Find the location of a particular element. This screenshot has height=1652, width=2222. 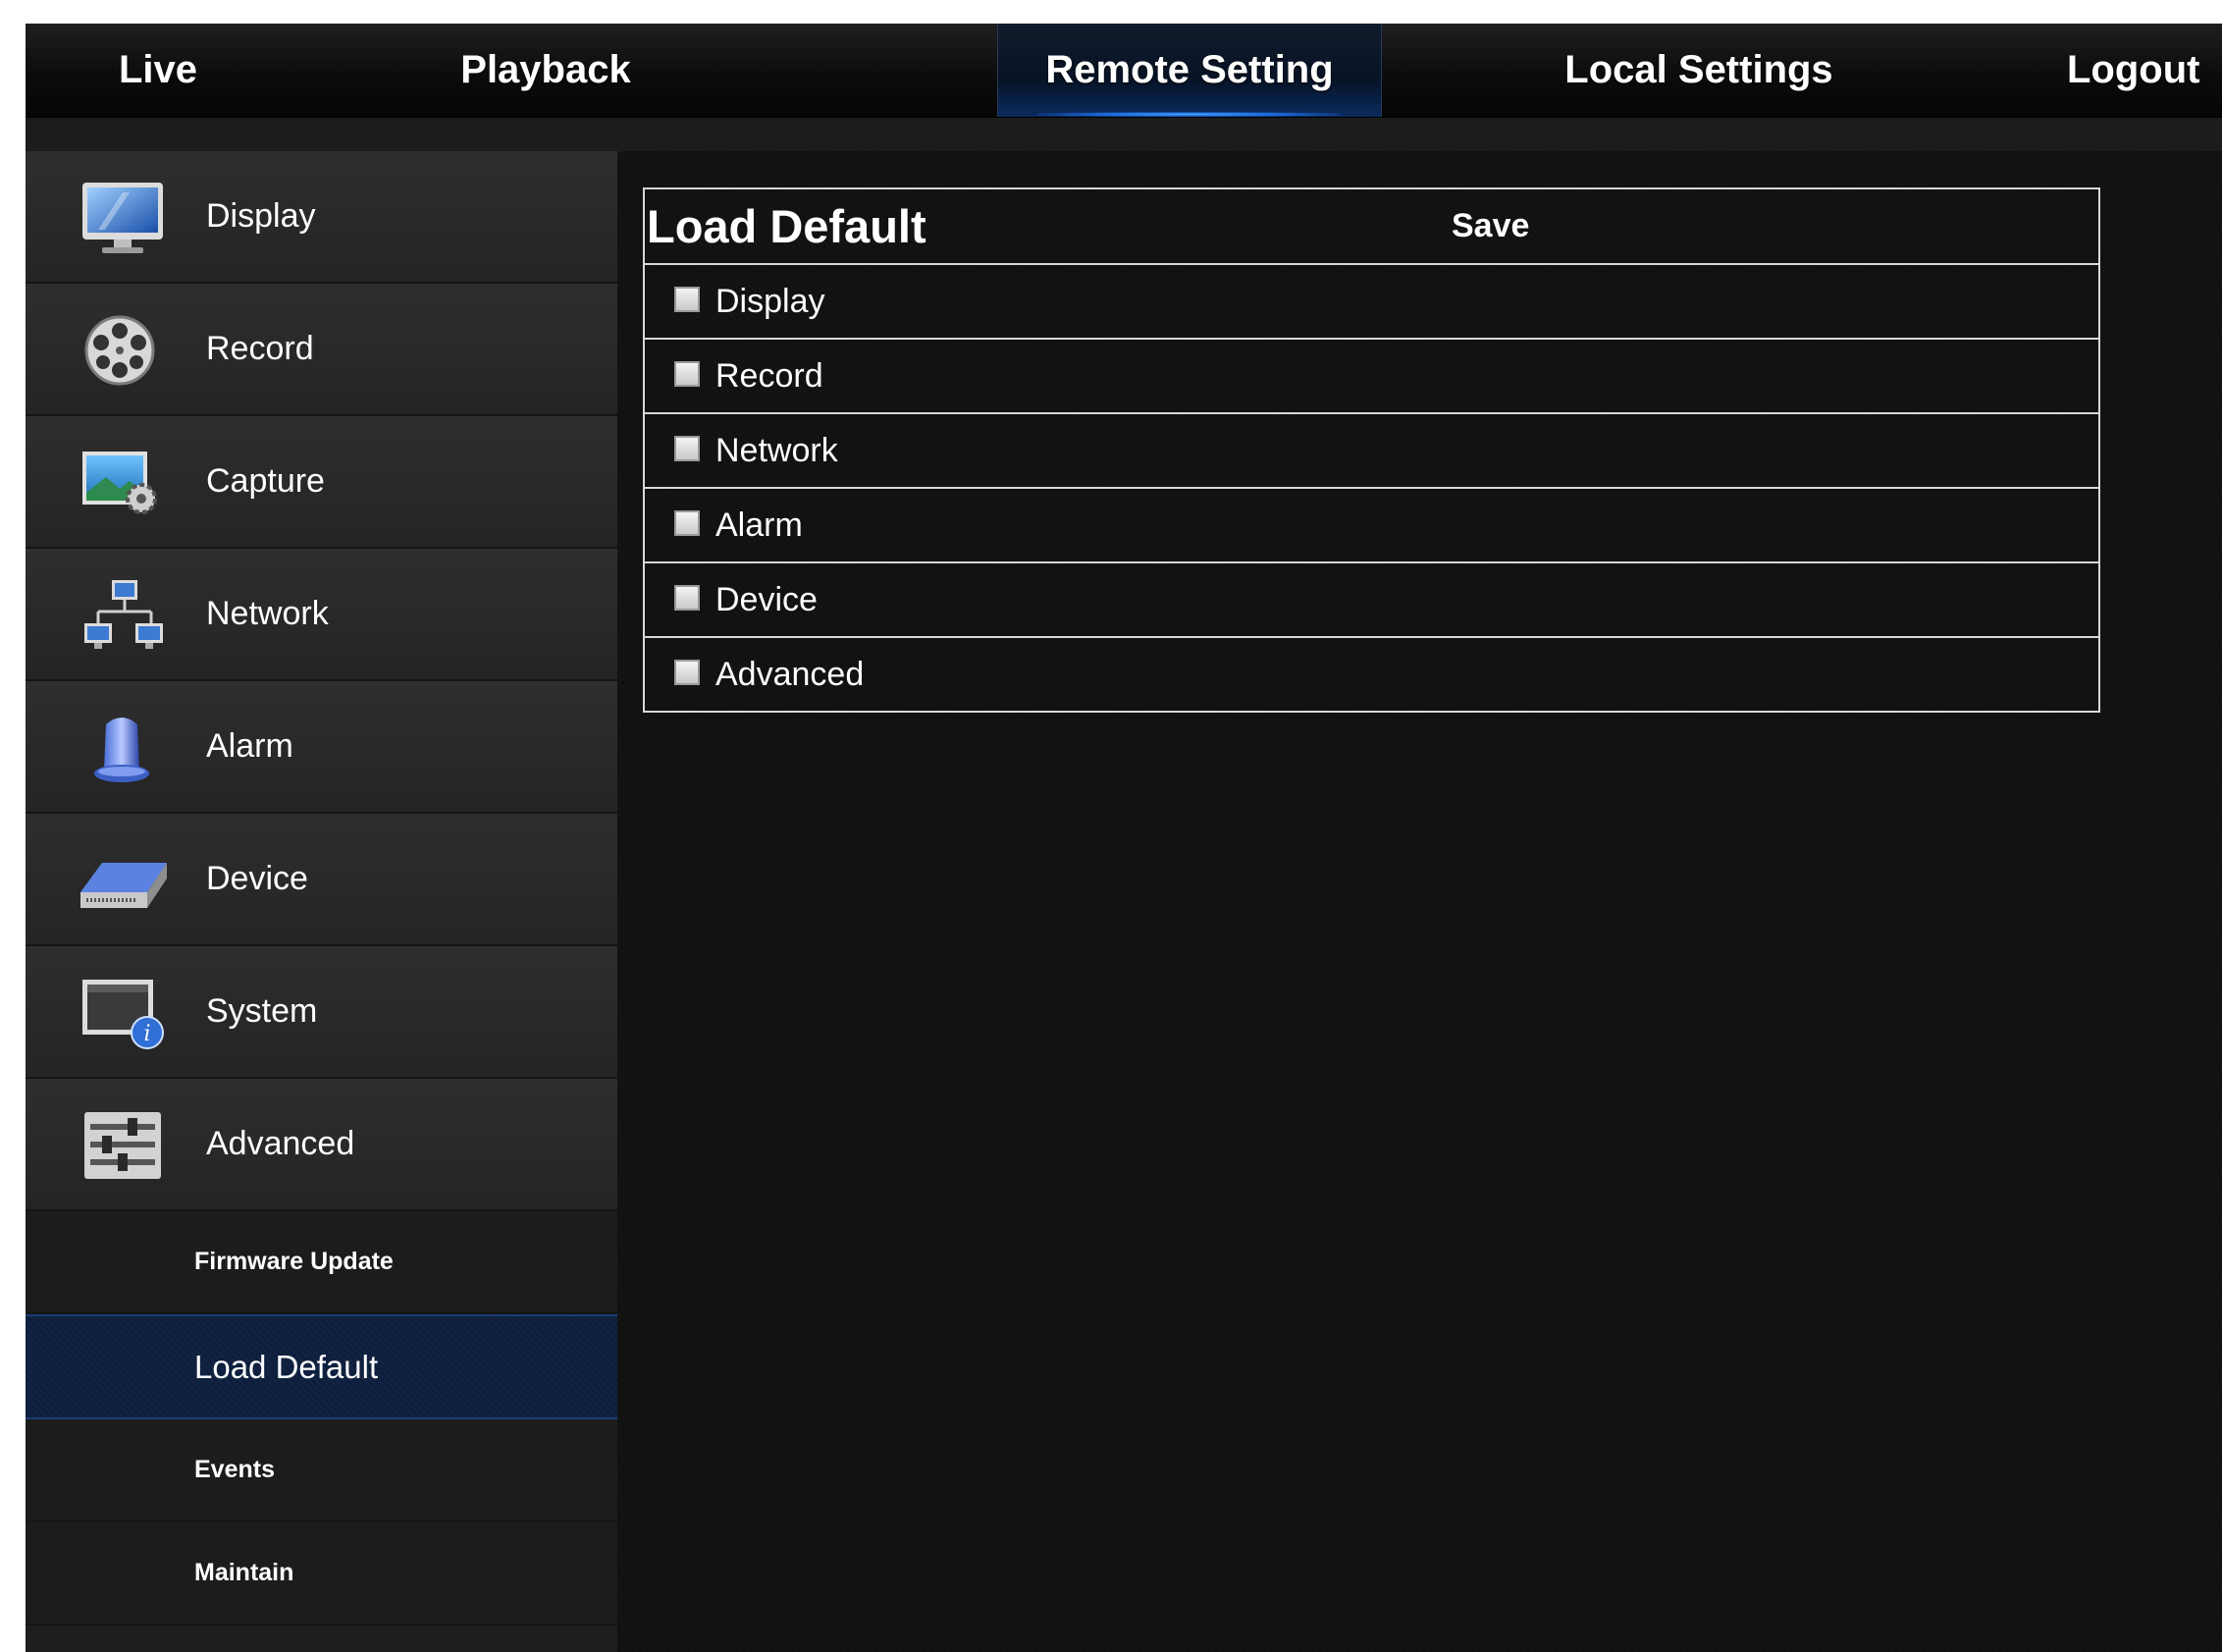

alarm-siren-icon is located at coordinates (122, 750).